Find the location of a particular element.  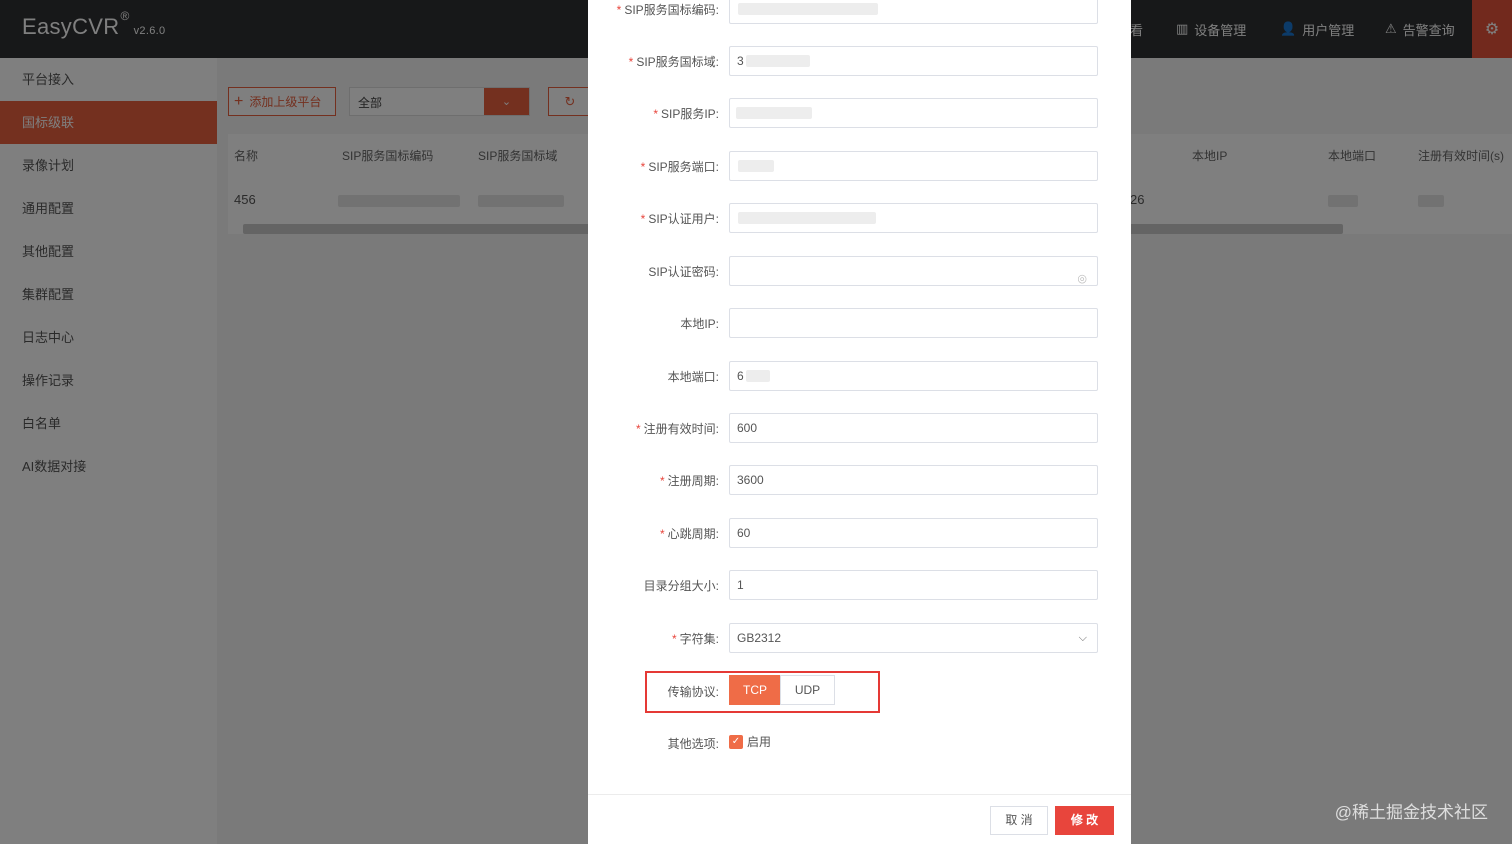

footer-divider is located at coordinates (859, 794).